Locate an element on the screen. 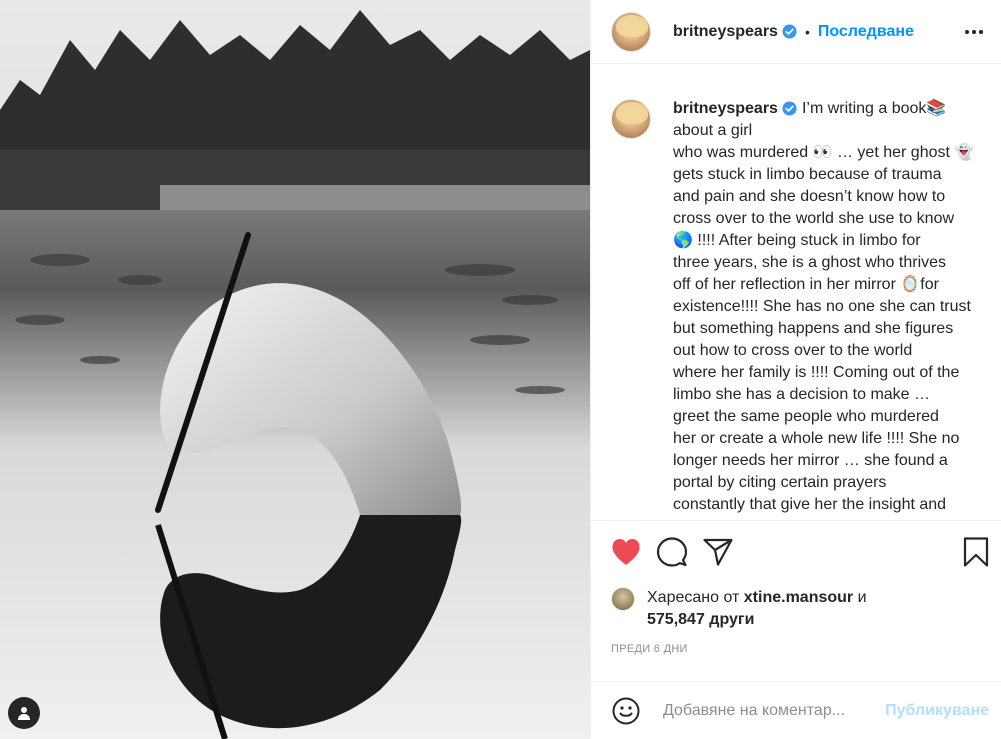 The width and height of the screenshot is (1001, 739). caption-author-avatar is located at coordinates (631, 119).